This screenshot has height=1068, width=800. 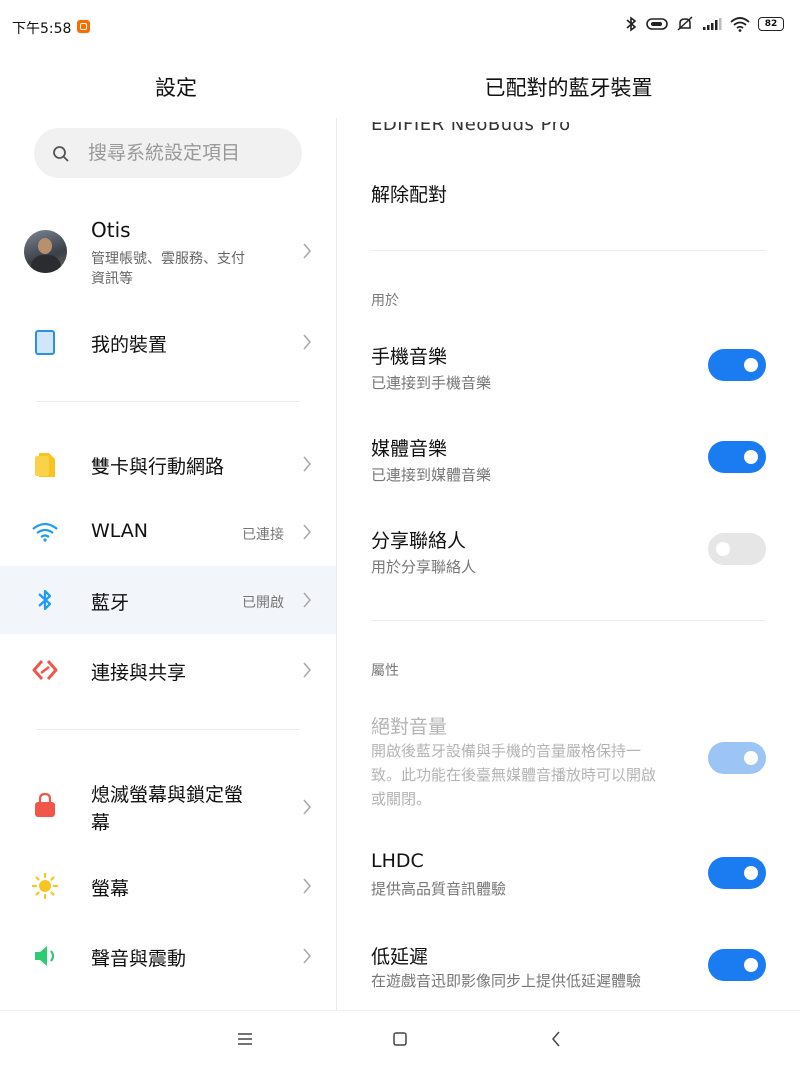 I want to click on app-notification-icon, so click(x=83, y=26).